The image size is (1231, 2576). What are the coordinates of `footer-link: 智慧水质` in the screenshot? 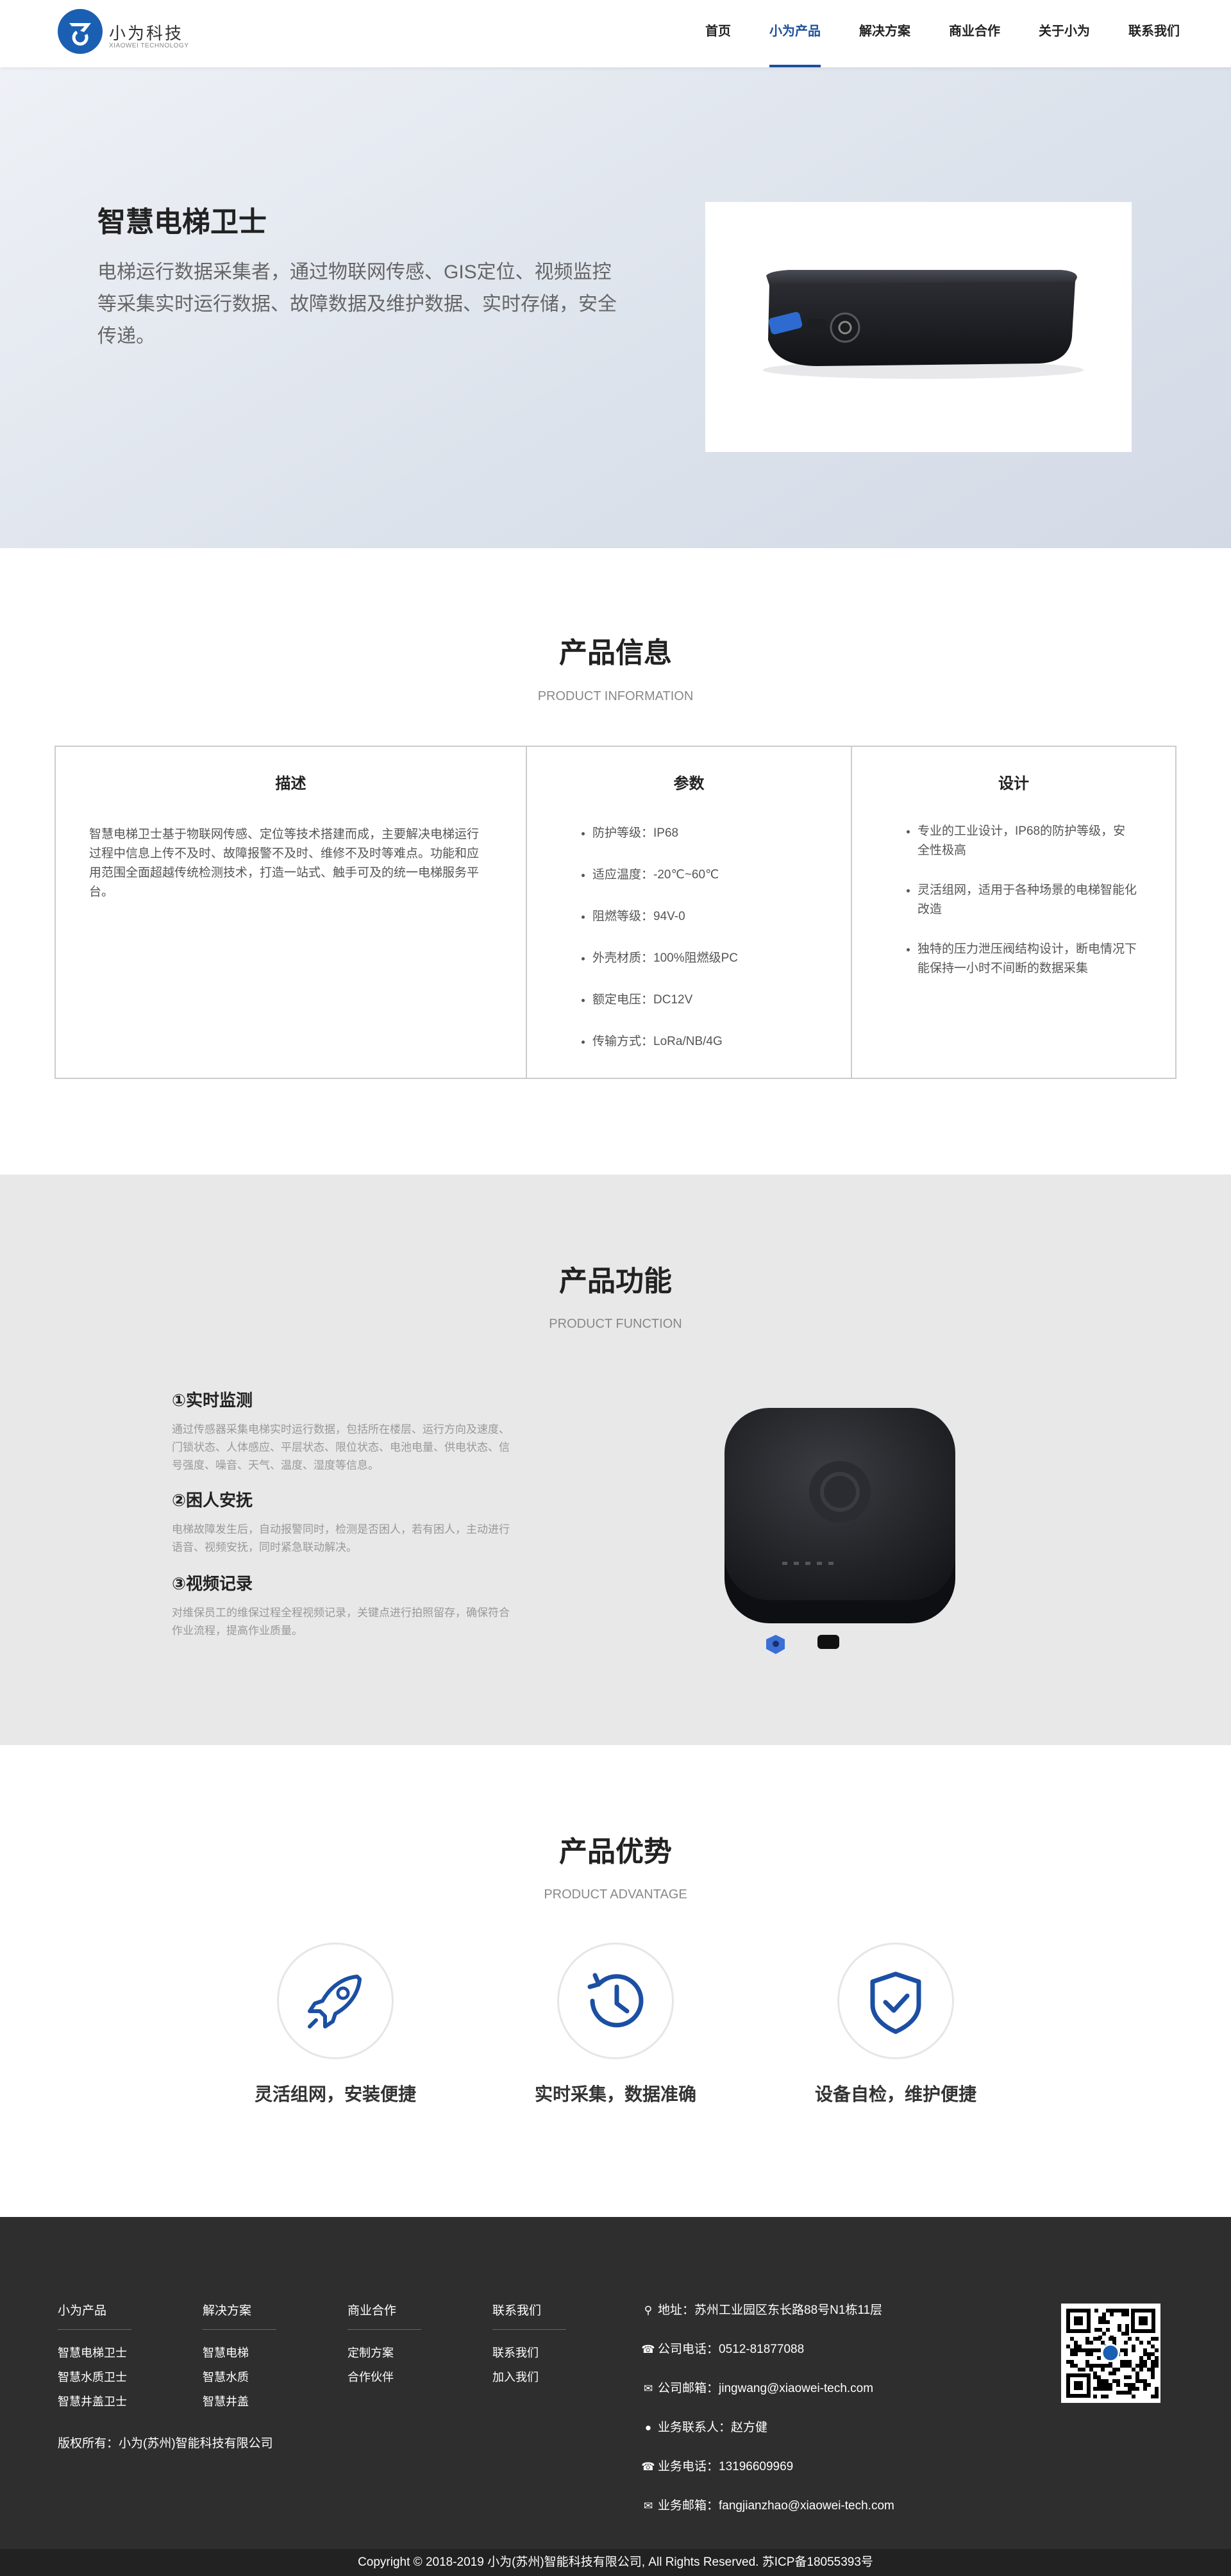 It's located at (226, 2376).